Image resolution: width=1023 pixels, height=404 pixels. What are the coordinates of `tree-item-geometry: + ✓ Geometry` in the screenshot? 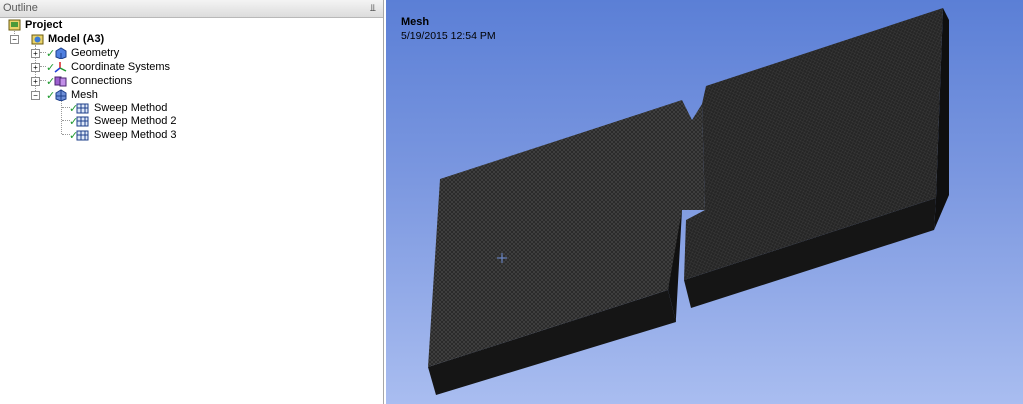 It's located at (190, 53).